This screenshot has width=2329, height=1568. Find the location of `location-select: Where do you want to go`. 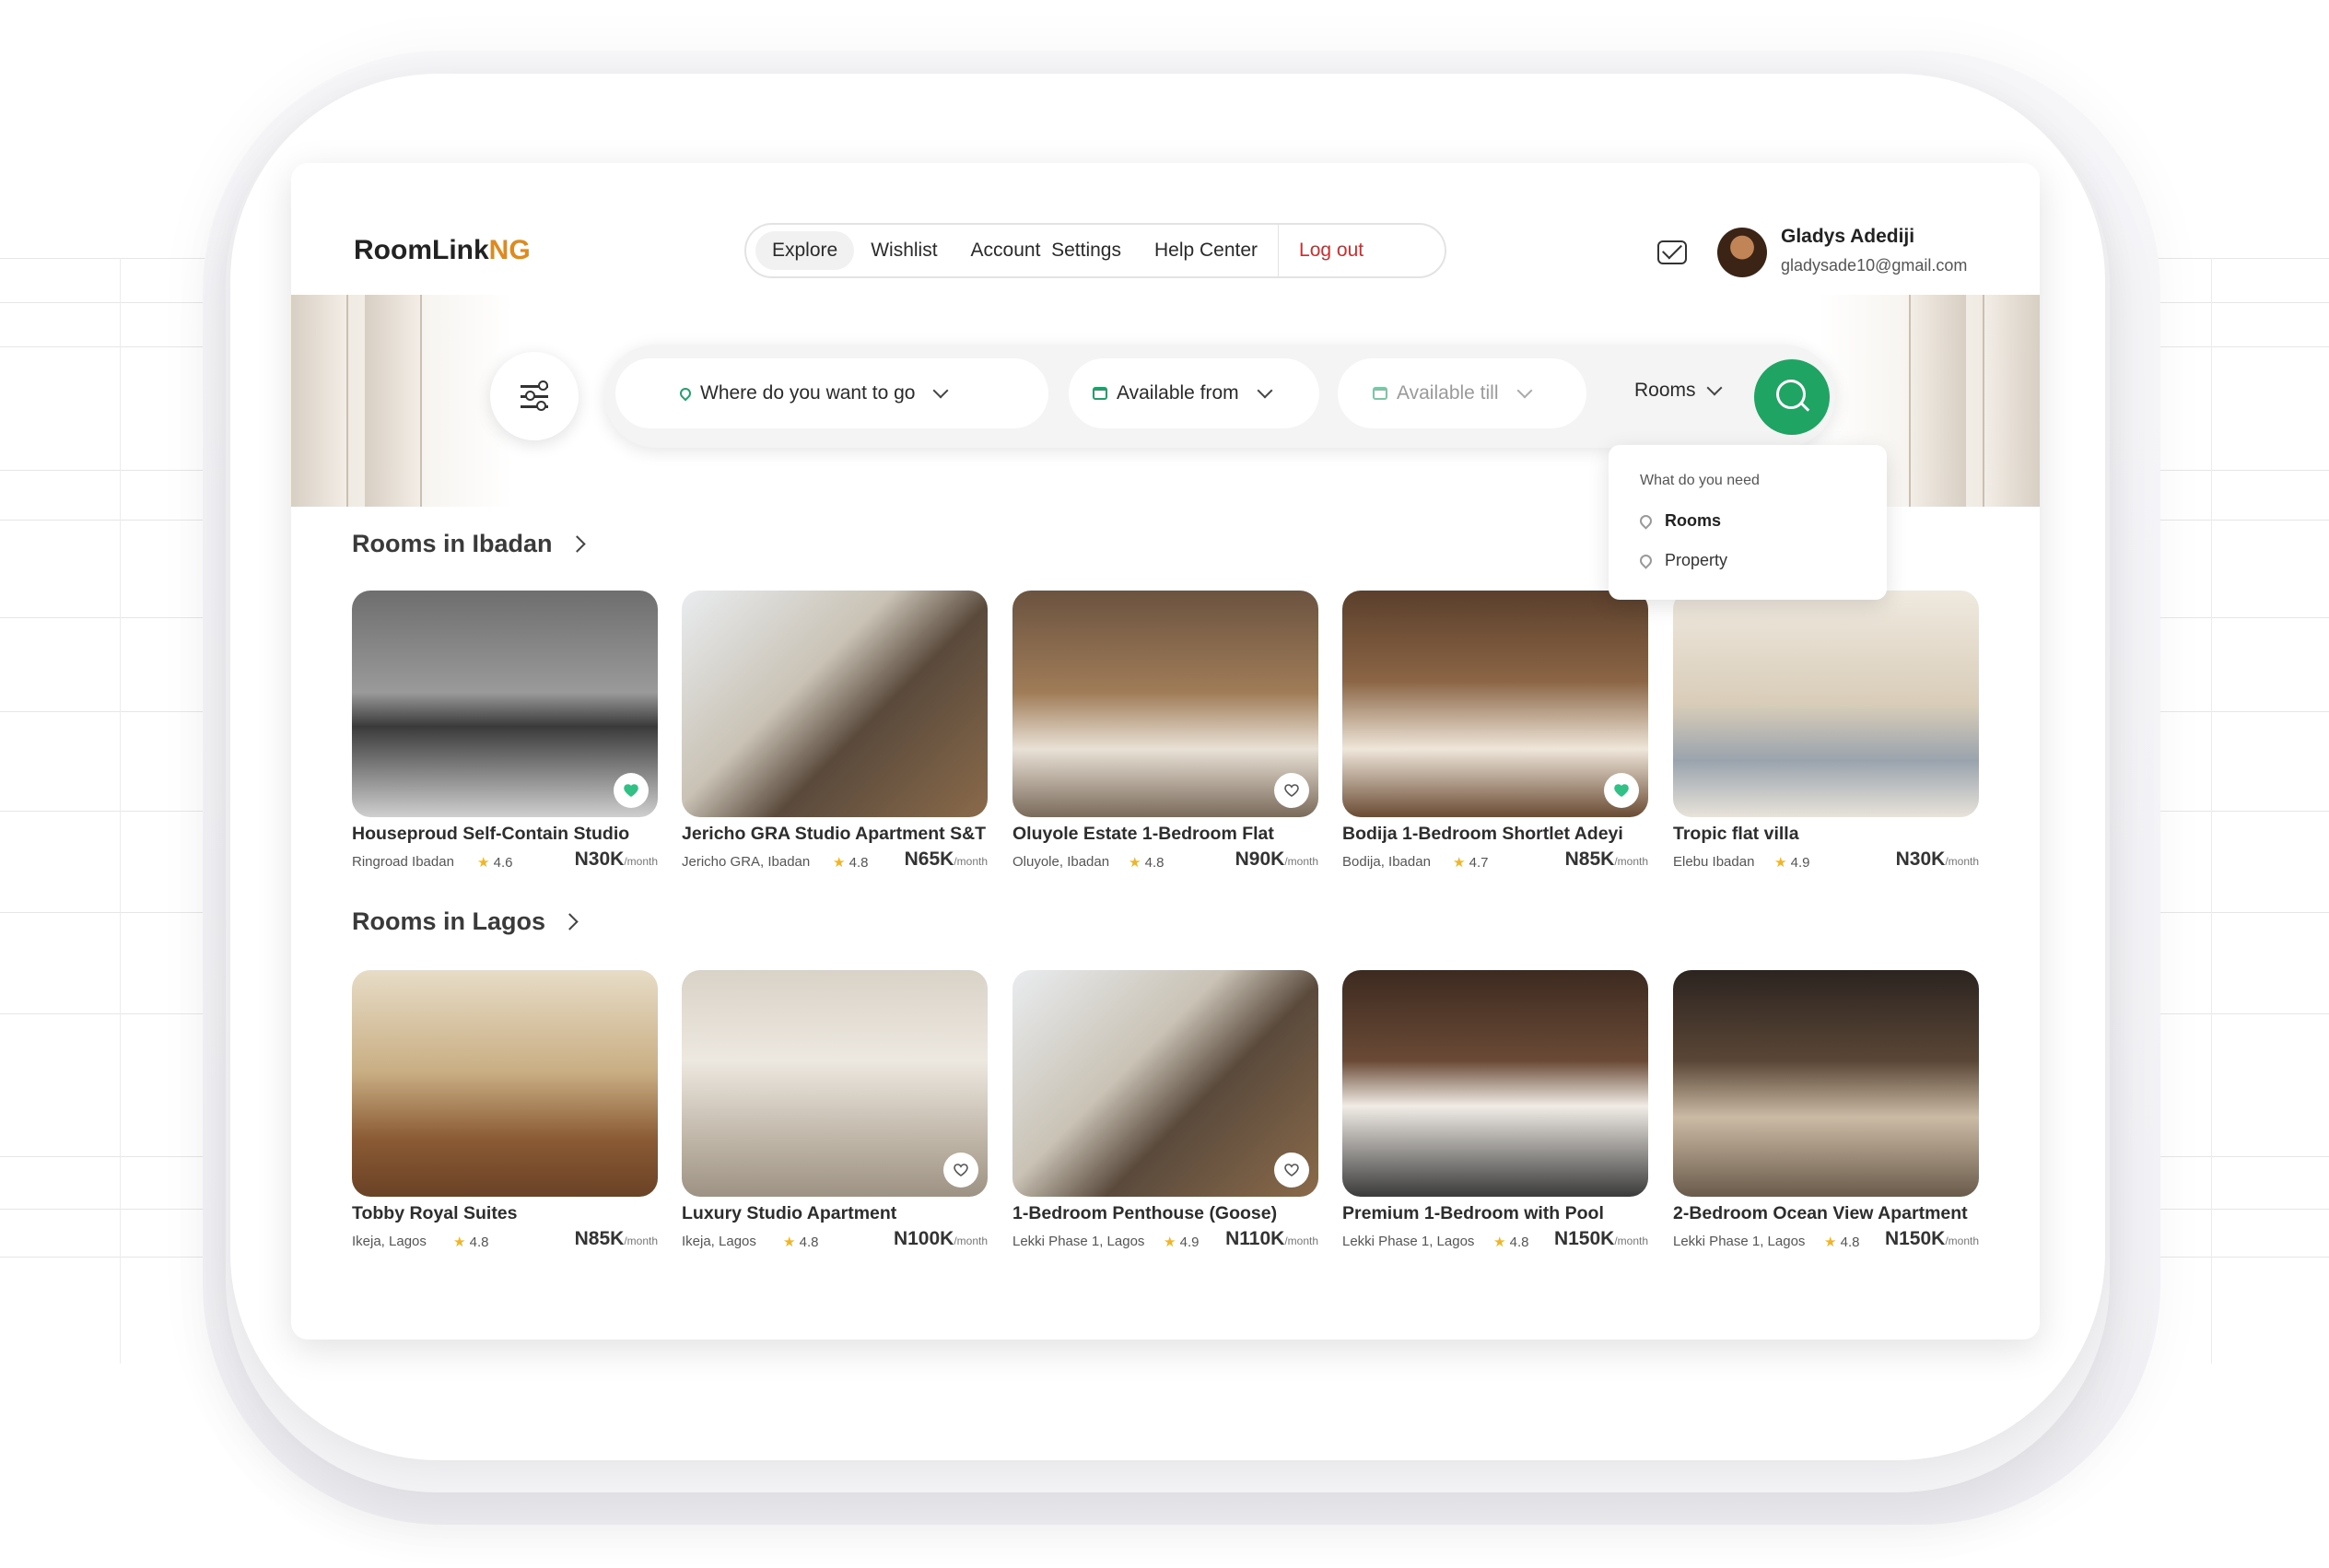

location-select: Where do you want to go is located at coordinates (831, 393).